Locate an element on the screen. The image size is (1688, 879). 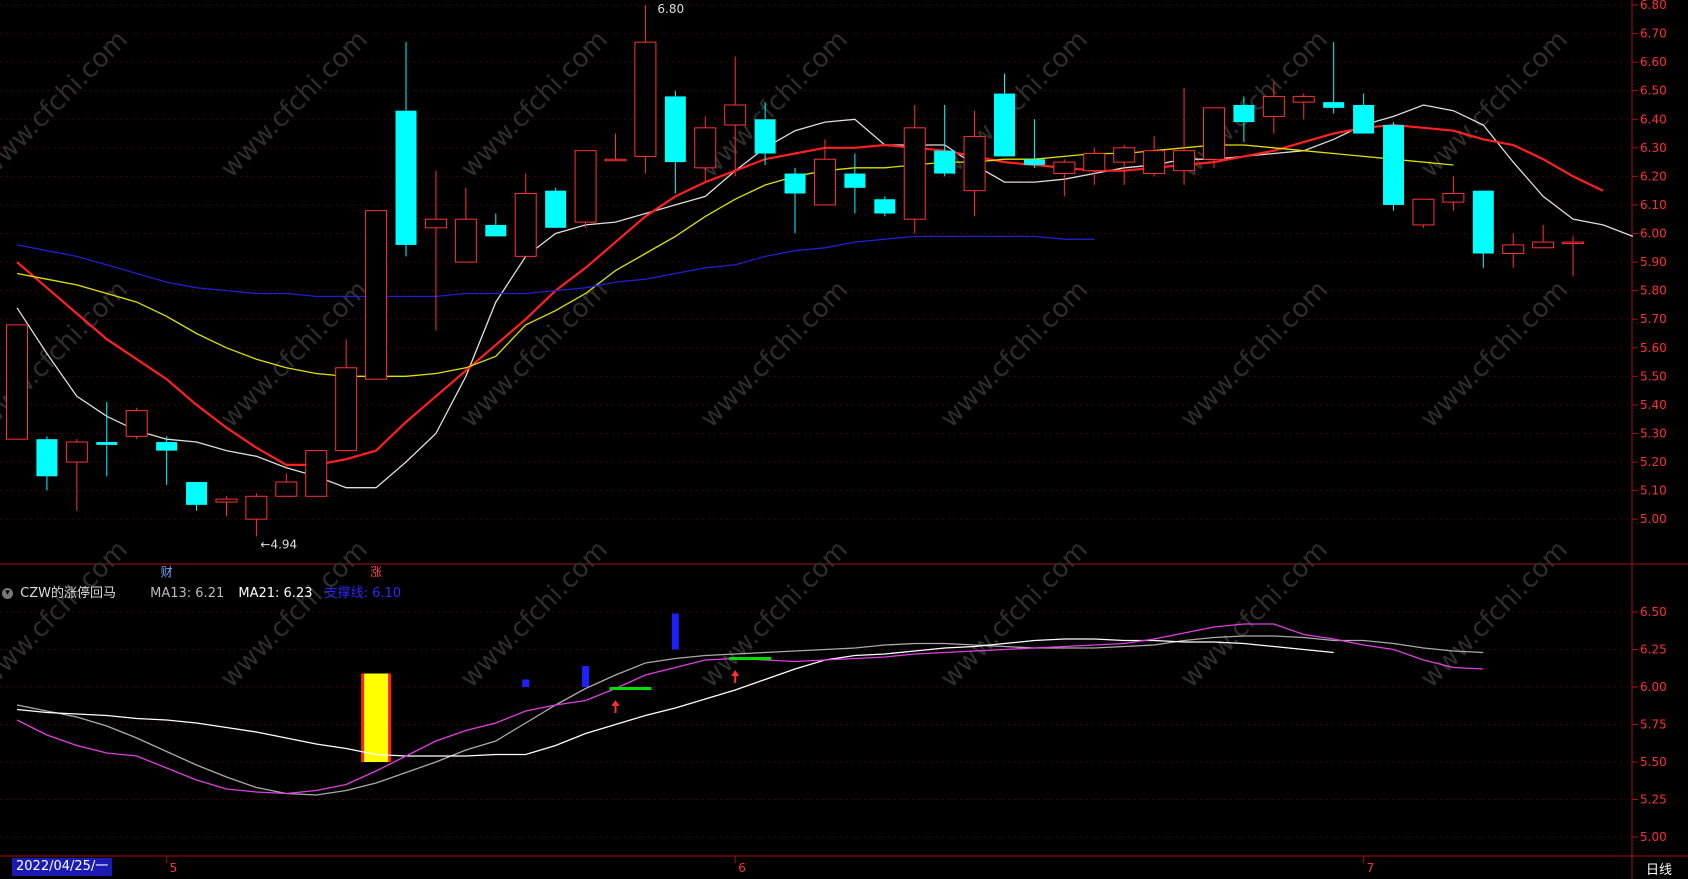
price-tick-label: 6.70 is located at coordinates (1653, 34).